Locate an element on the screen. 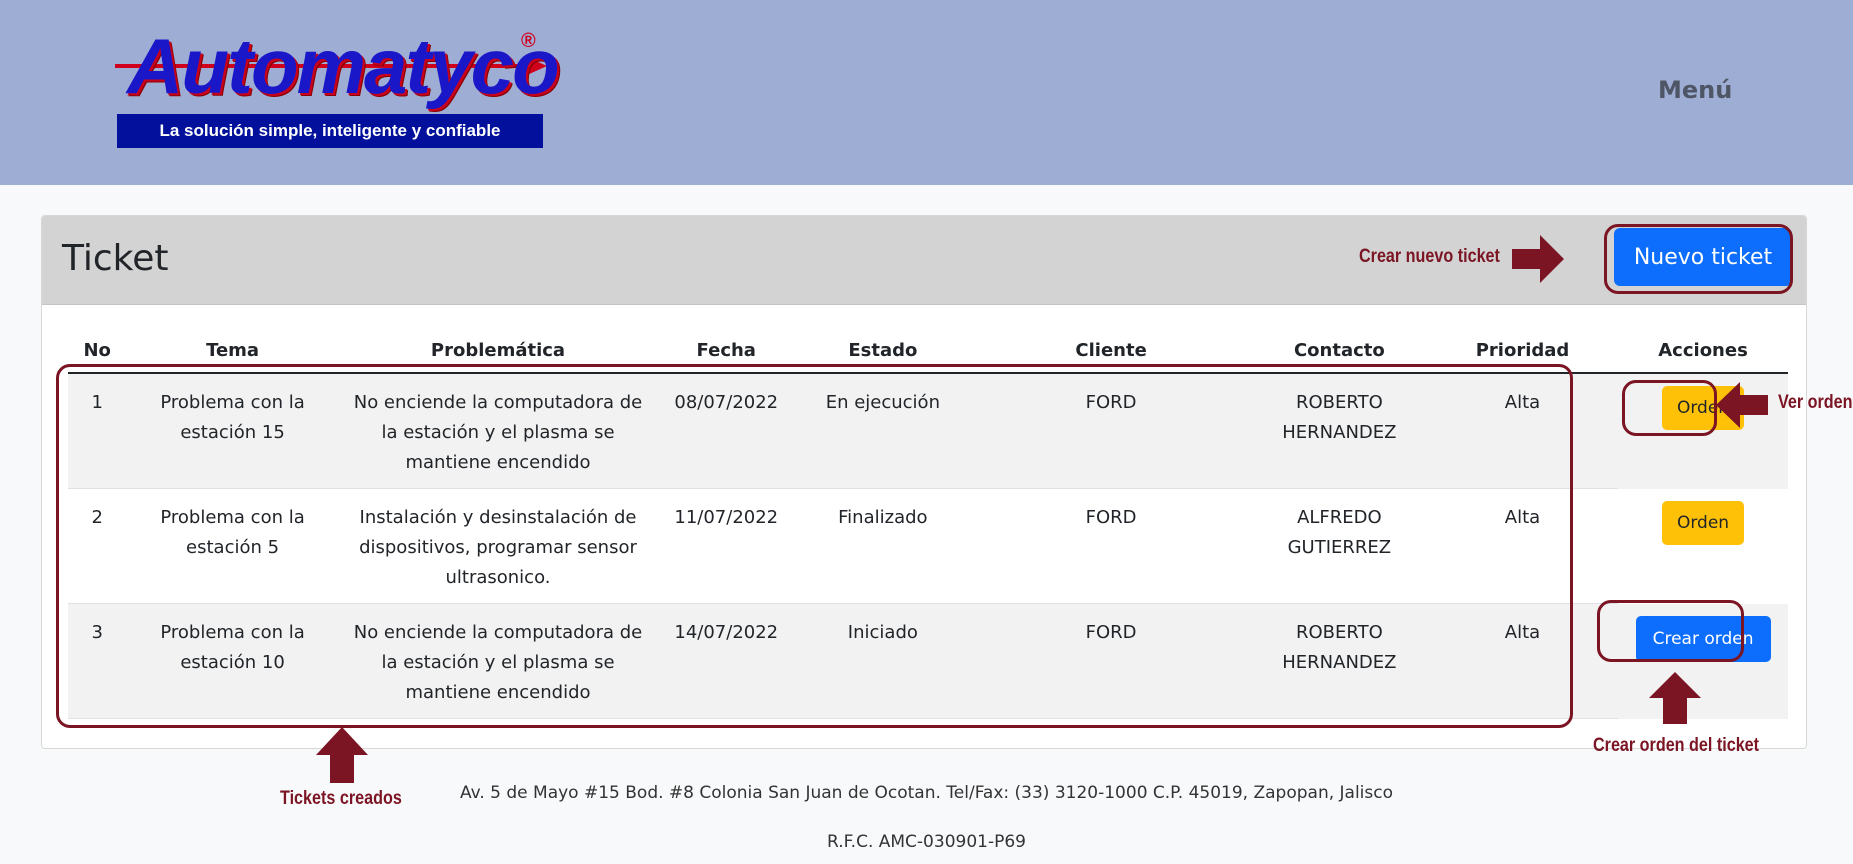 The height and width of the screenshot is (864, 1853). logo-wordmark: Automatyco is located at coordinates (343, 66).